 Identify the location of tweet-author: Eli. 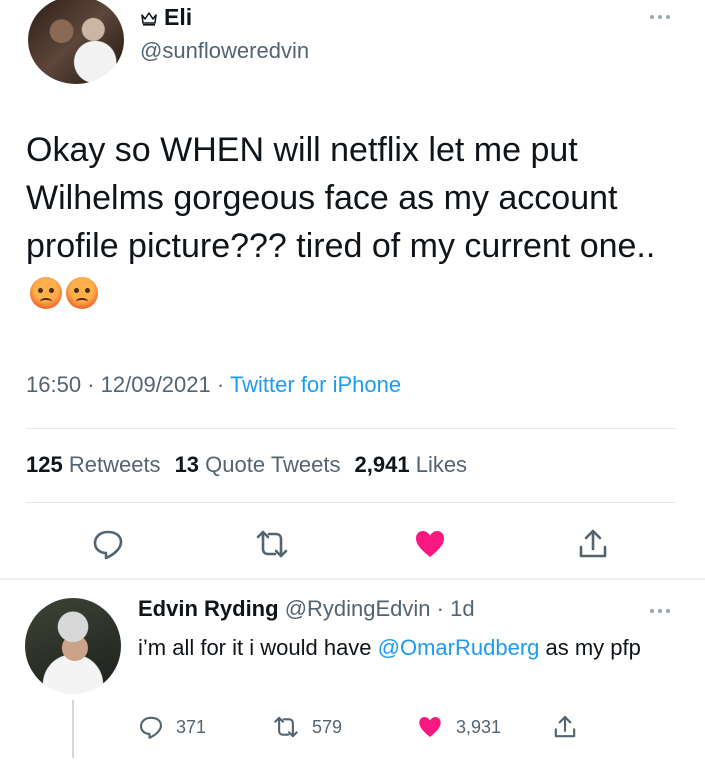
(166, 17).